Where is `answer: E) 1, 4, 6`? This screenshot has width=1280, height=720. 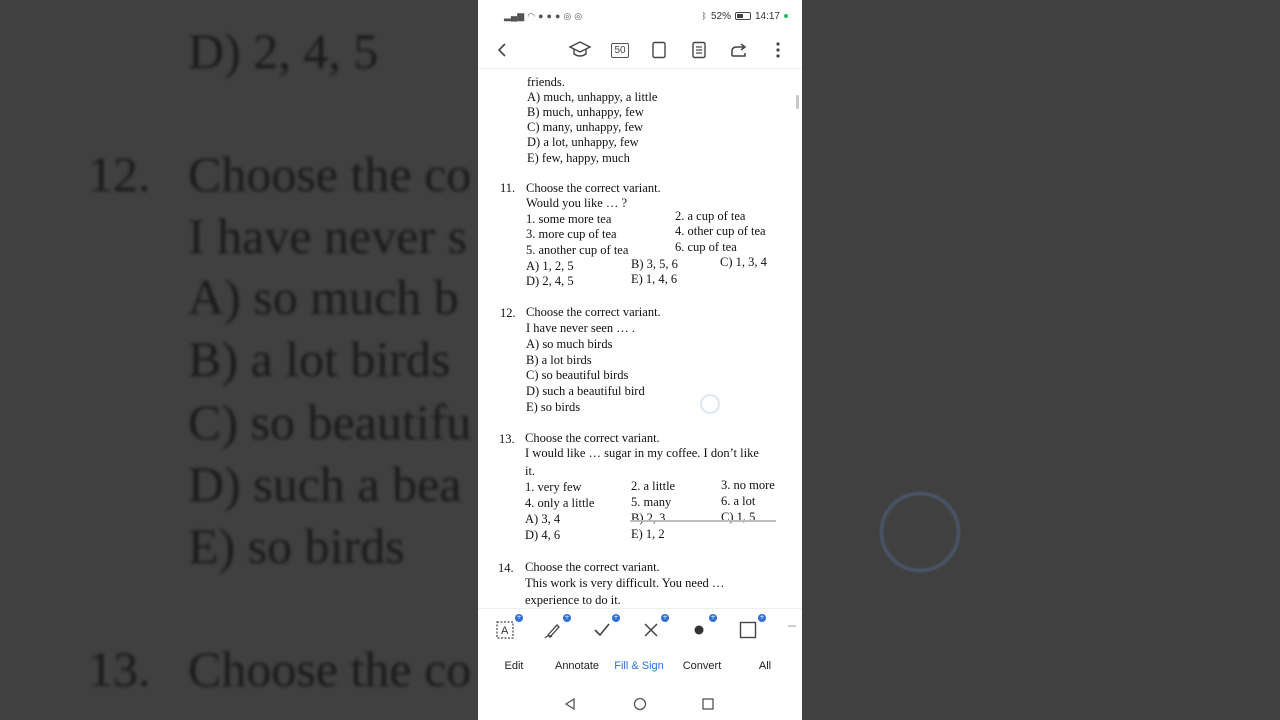 answer: E) 1, 4, 6 is located at coordinates (654, 279).